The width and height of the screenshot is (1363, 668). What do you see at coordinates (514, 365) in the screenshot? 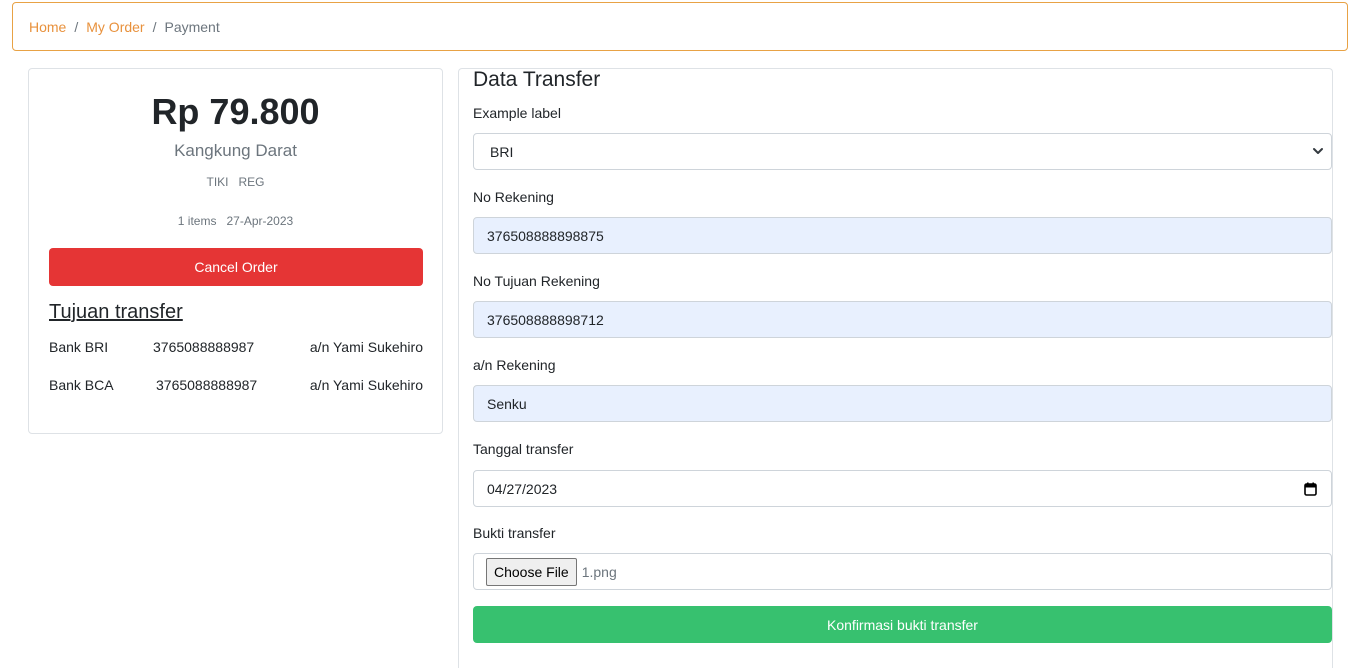
I see `account-name-label: a/n Rekening` at bounding box center [514, 365].